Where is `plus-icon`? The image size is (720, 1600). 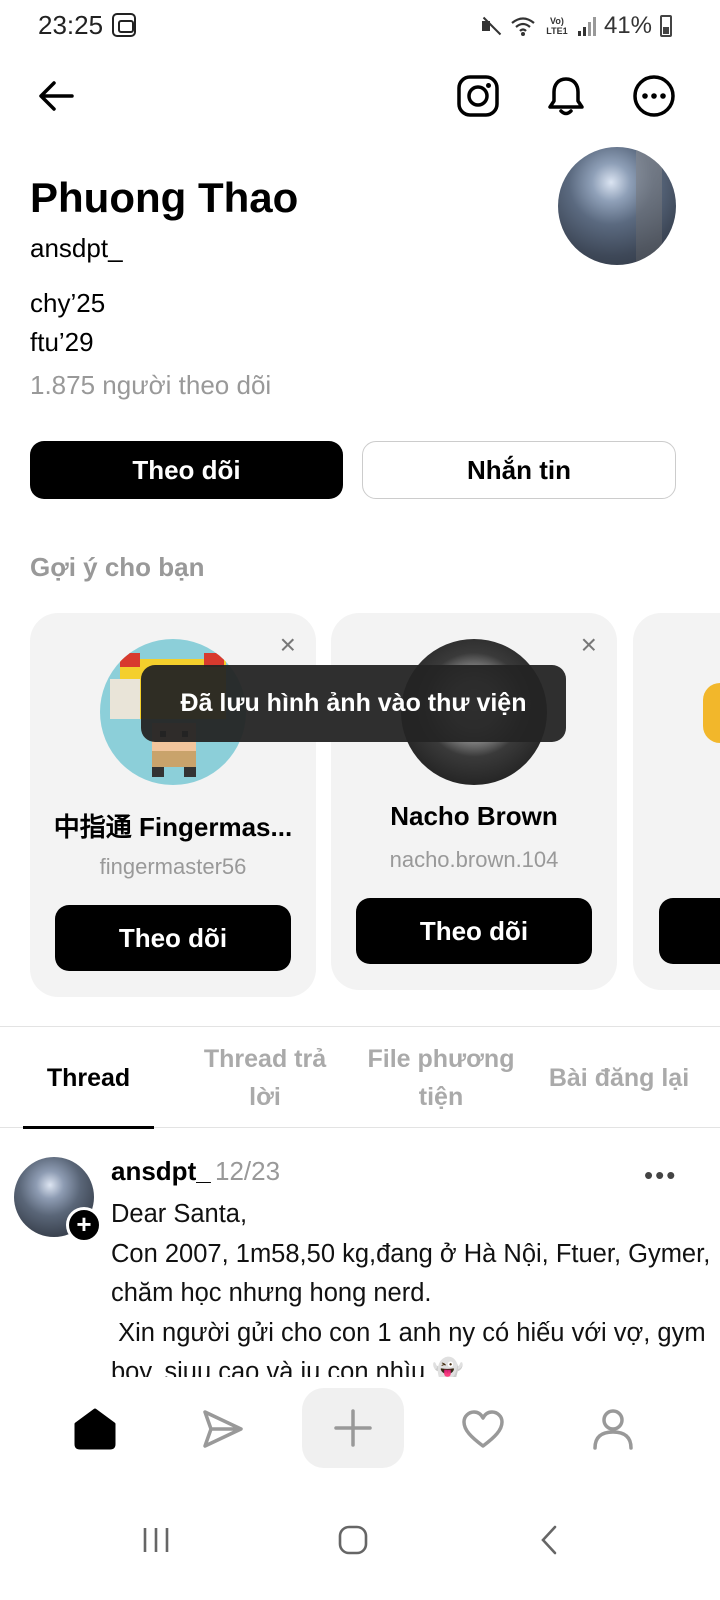
plus-icon is located at coordinates (353, 1428).